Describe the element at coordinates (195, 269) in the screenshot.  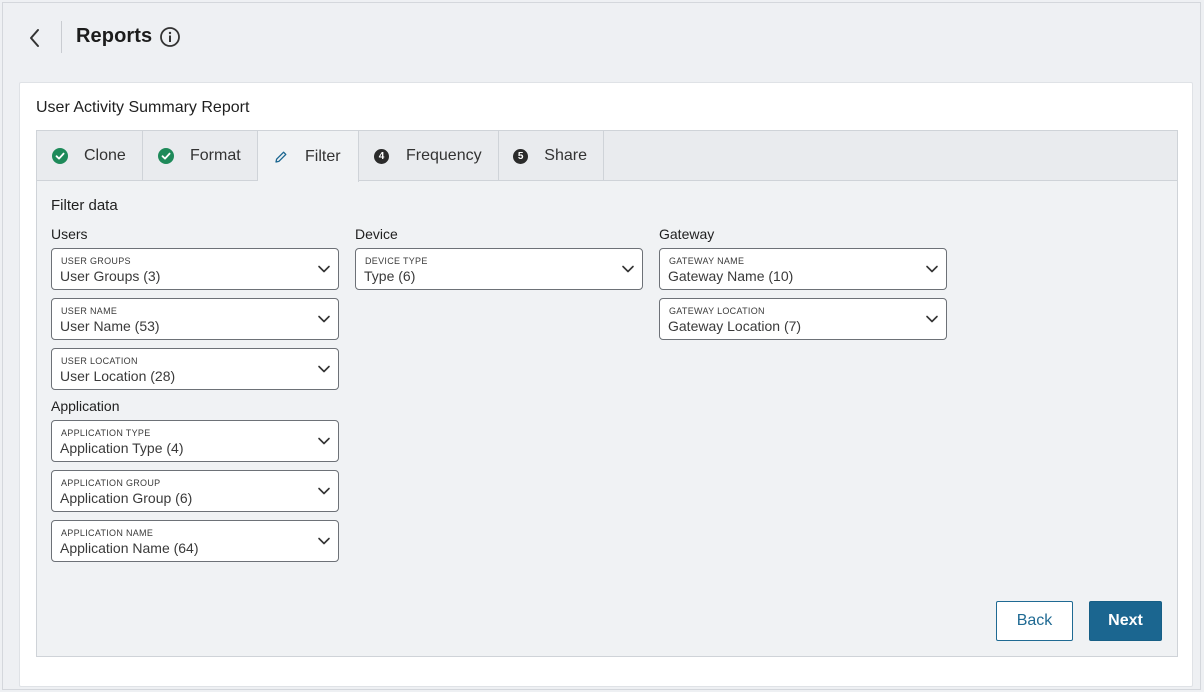
I see `user-groups-dropdown: USER GROUPS User Groups (3)` at that location.